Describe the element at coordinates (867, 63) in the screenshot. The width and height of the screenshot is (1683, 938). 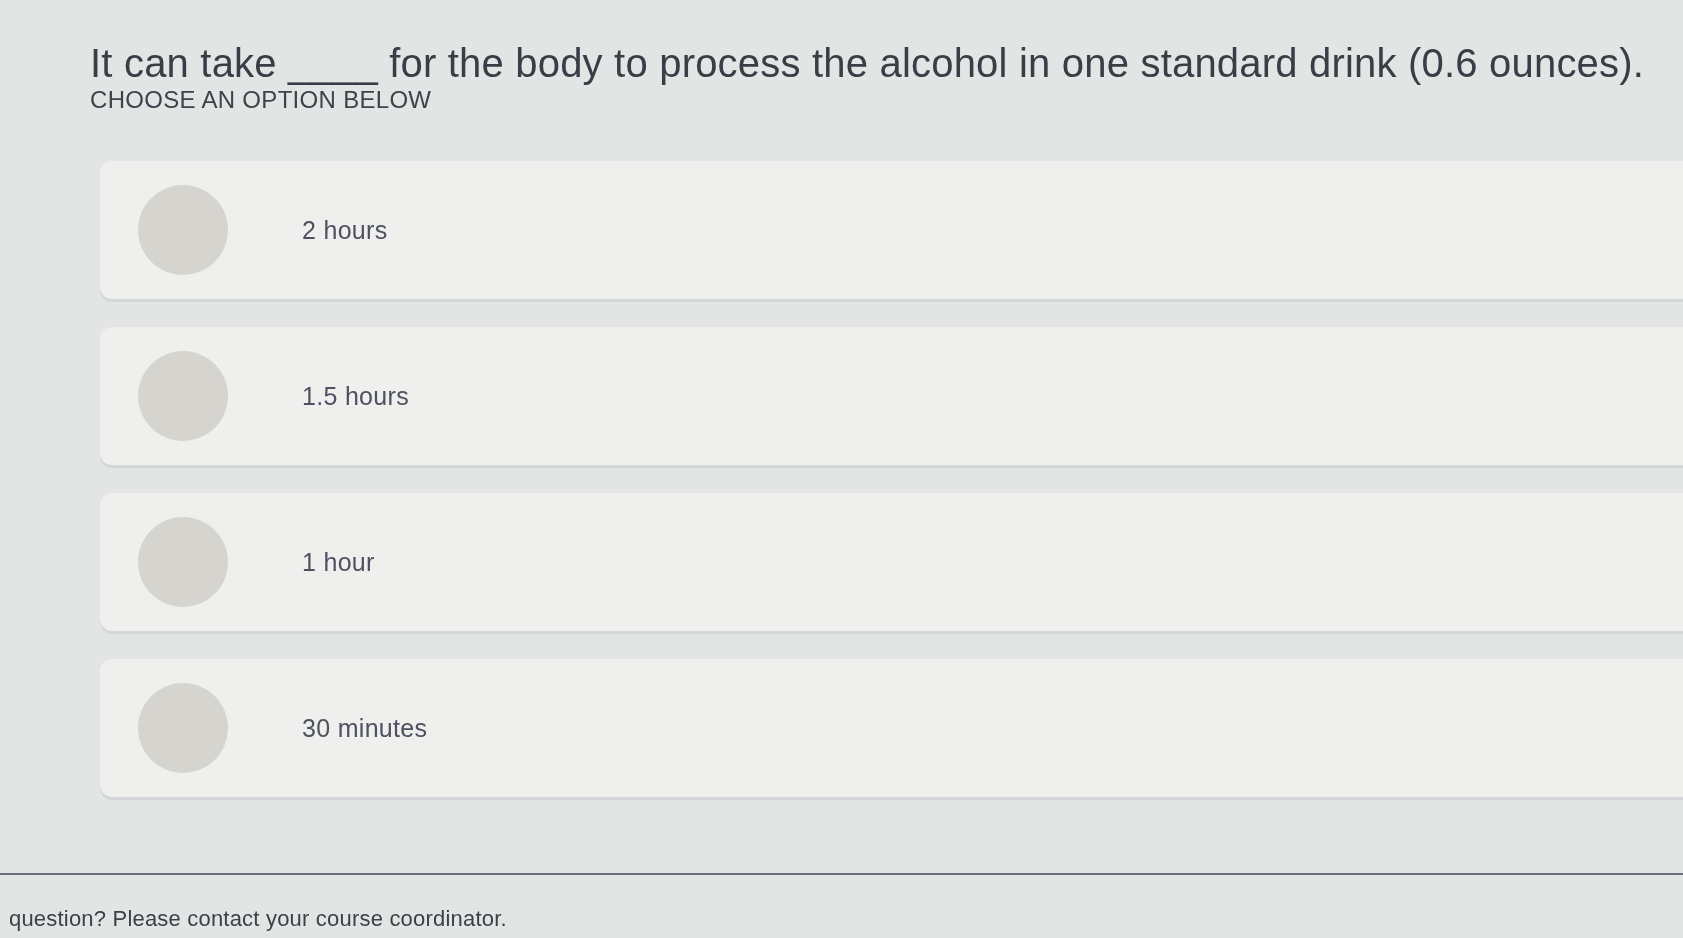
I see `question-text: It can take ____ for the body to process the alcohol in one standard drink (0.6 ounces).` at that location.